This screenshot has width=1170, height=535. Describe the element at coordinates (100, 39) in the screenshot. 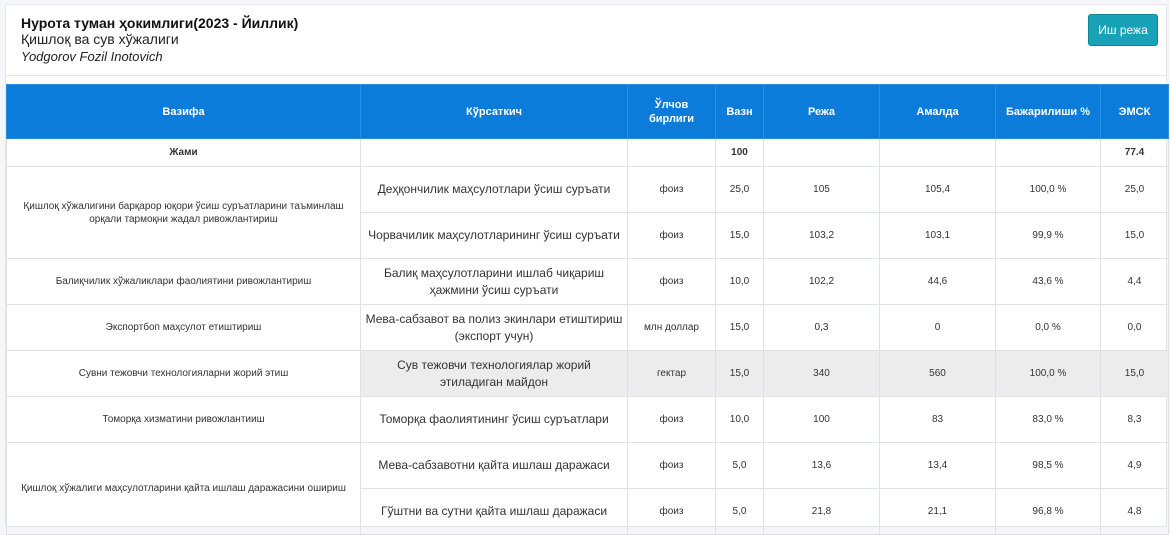

I see `sector-subtitle: Қишлоқ ва сув хўжалиги` at that location.